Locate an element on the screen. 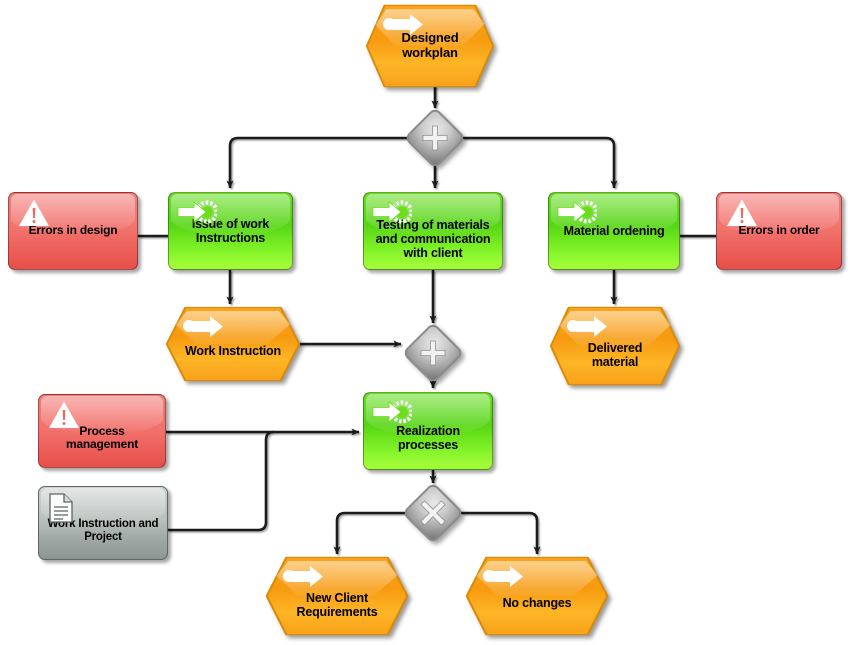 The image size is (850, 645). node-label: Realization processes is located at coordinates (428, 438).